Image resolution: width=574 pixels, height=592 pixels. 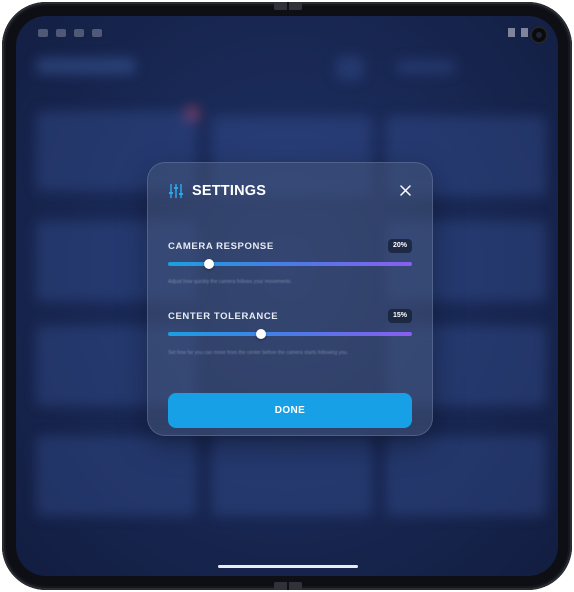 What do you see at coordinates (229, 191) in the screenshot?
I see `modal-title: SETTINGS` at bounding box center [229, 191].